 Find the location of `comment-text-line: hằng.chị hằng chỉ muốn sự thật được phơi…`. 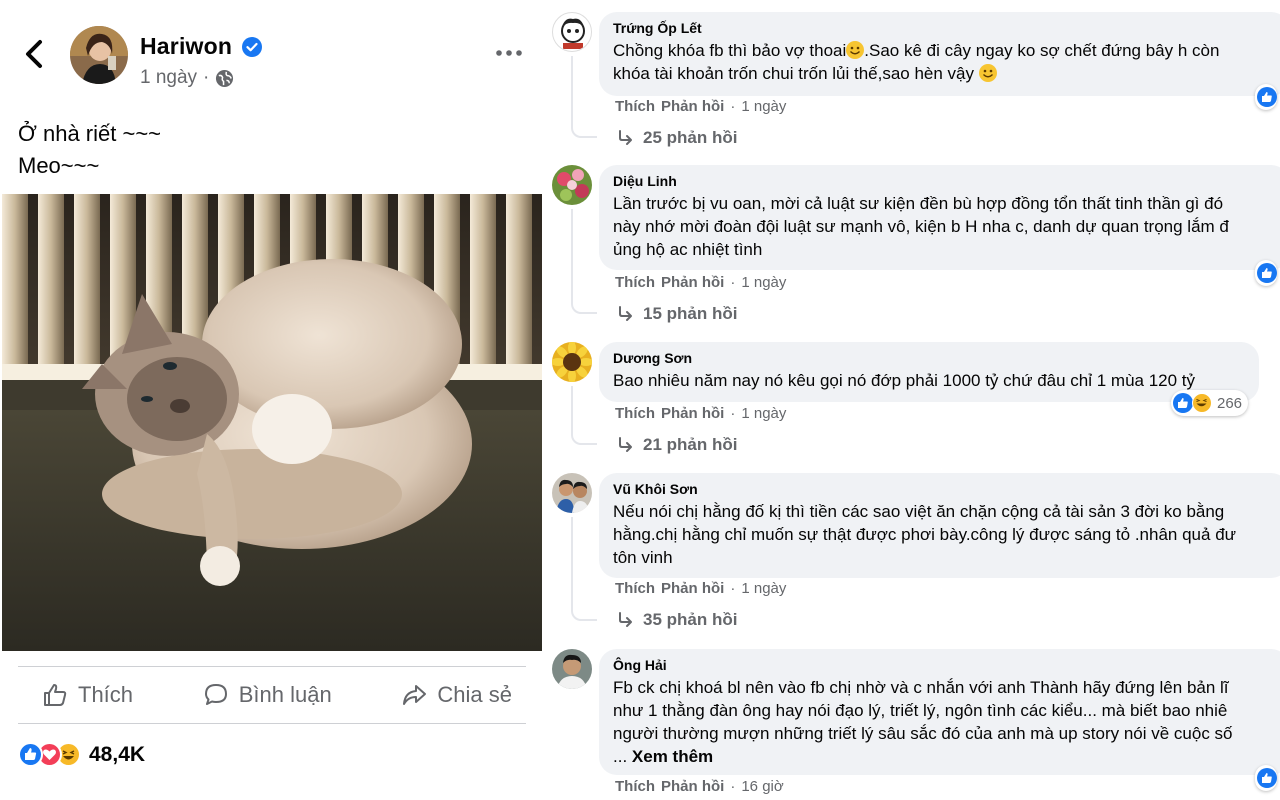

comment-text-line: hằng.chị hằng chỉ muốn sự thật được phơi… is located at coordinates (925, 534).